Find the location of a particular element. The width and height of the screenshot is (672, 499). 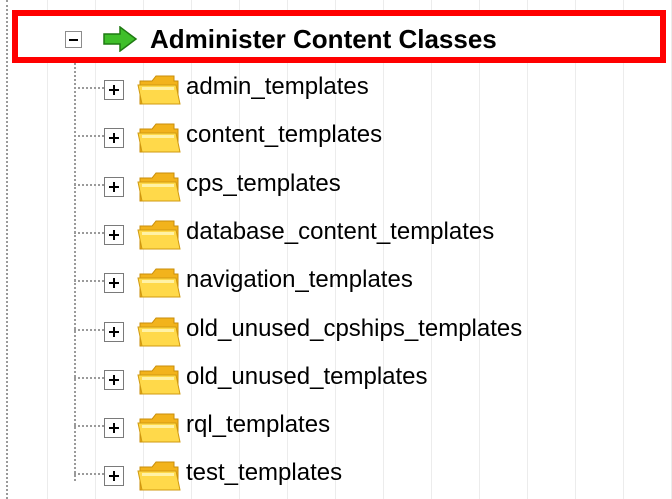

folder-label: old_unused_templates is located at coordinates (307, 376).